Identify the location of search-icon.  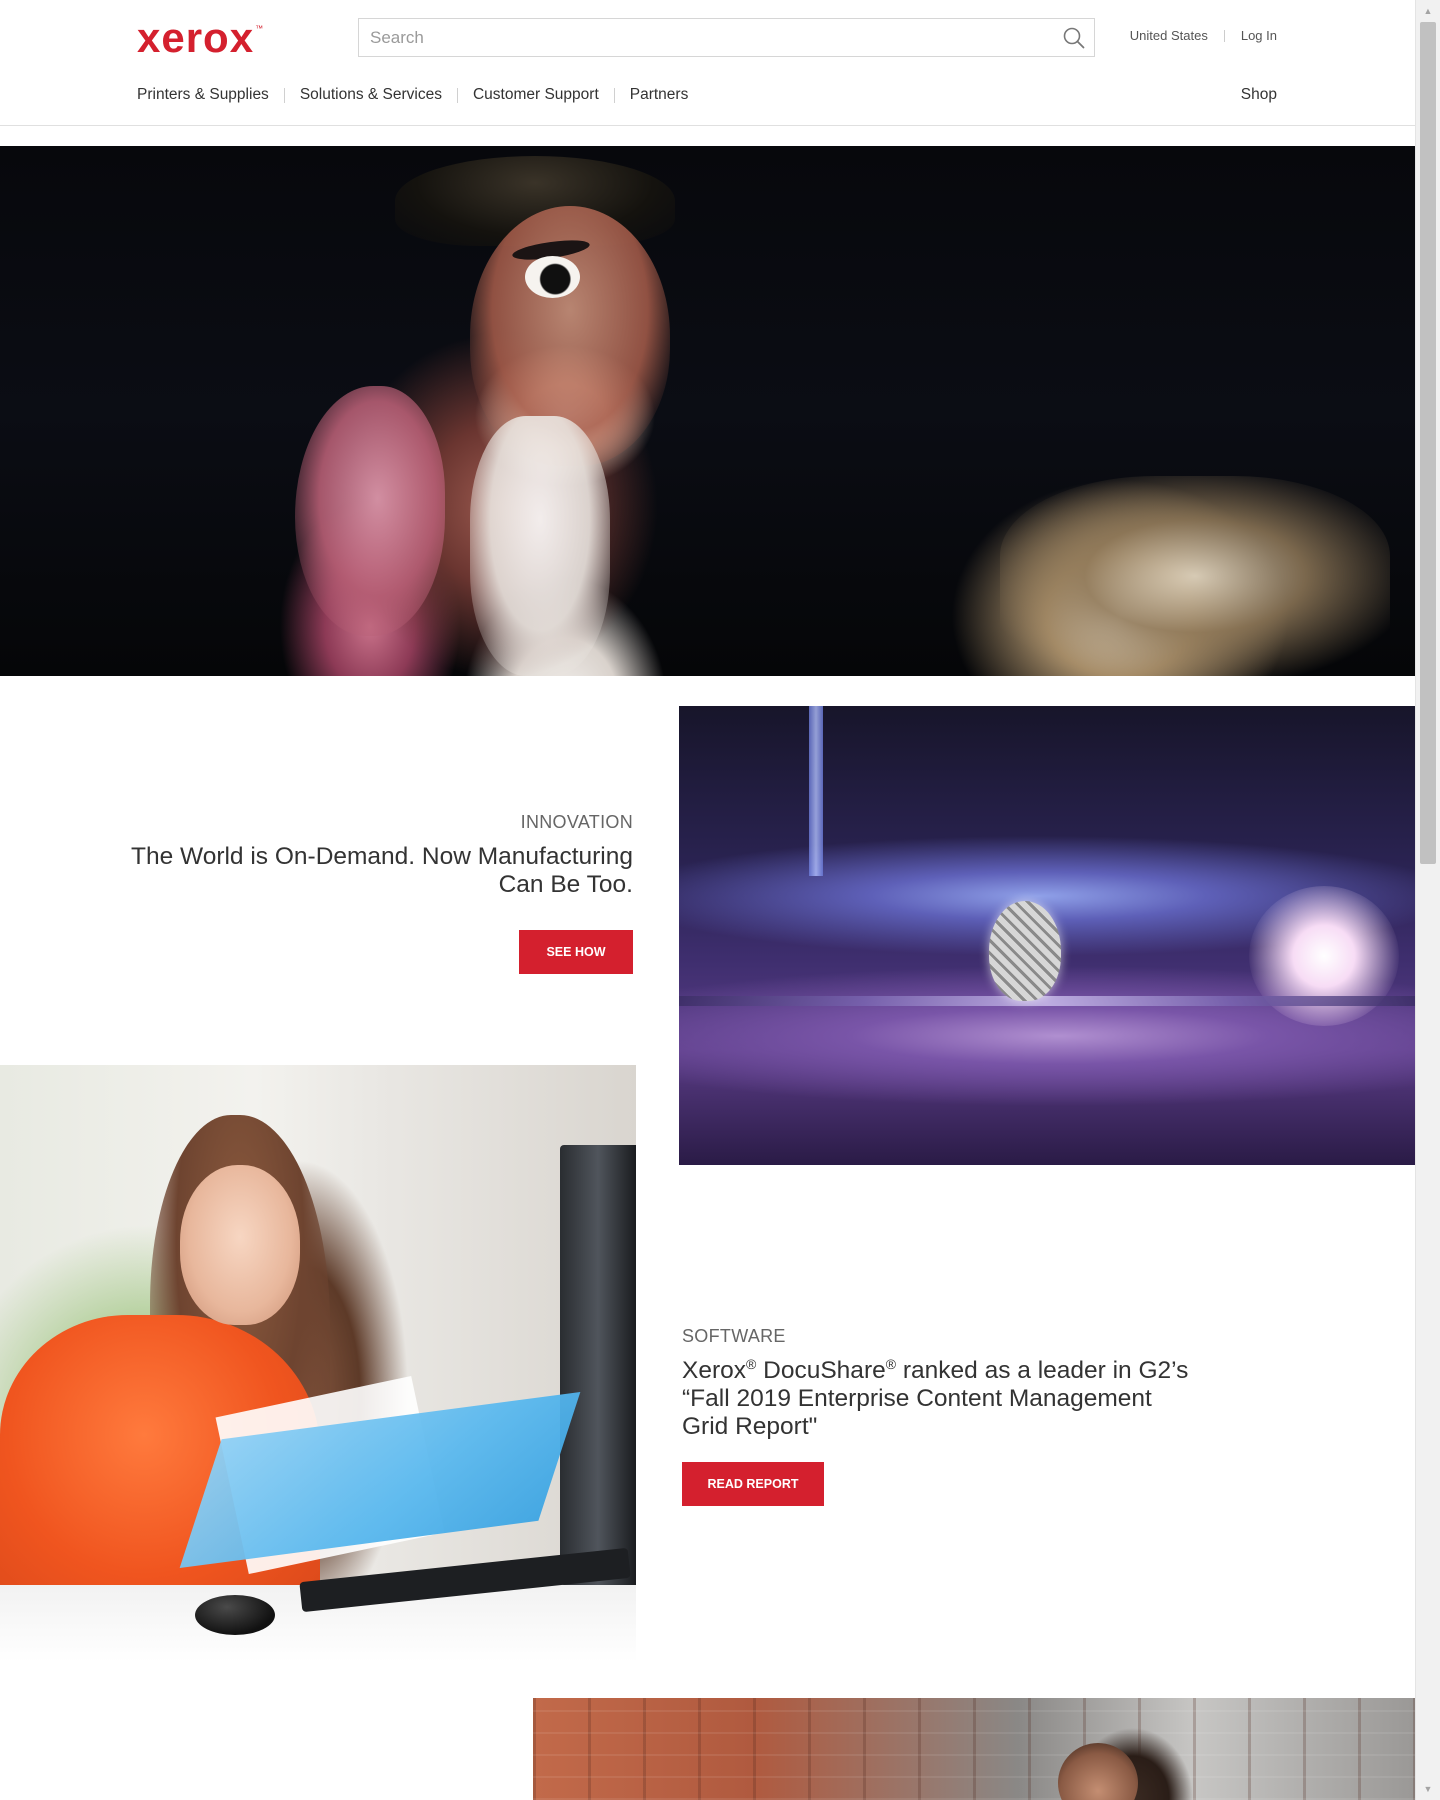
(1074, 37).